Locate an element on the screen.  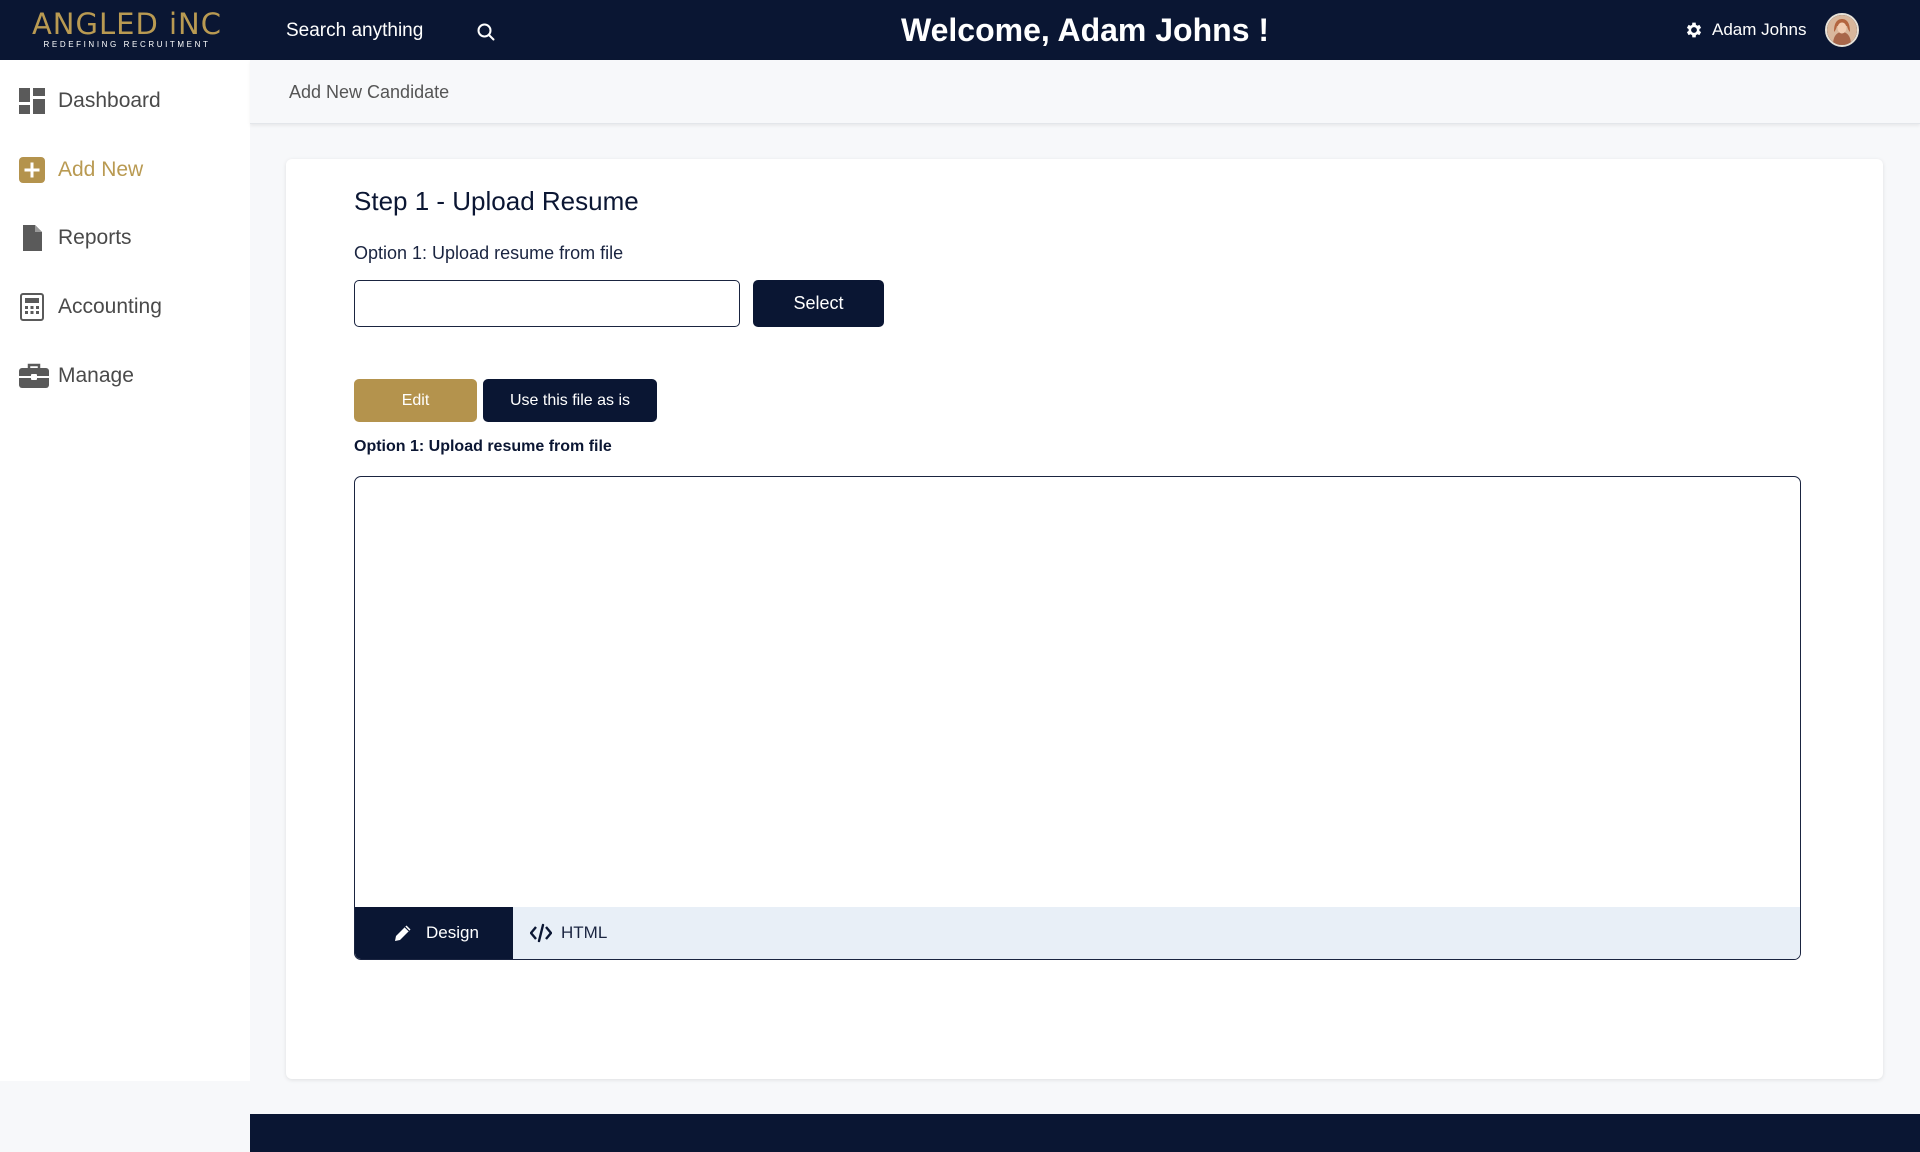
footer-bar is located at coordinates (1085, 1133).